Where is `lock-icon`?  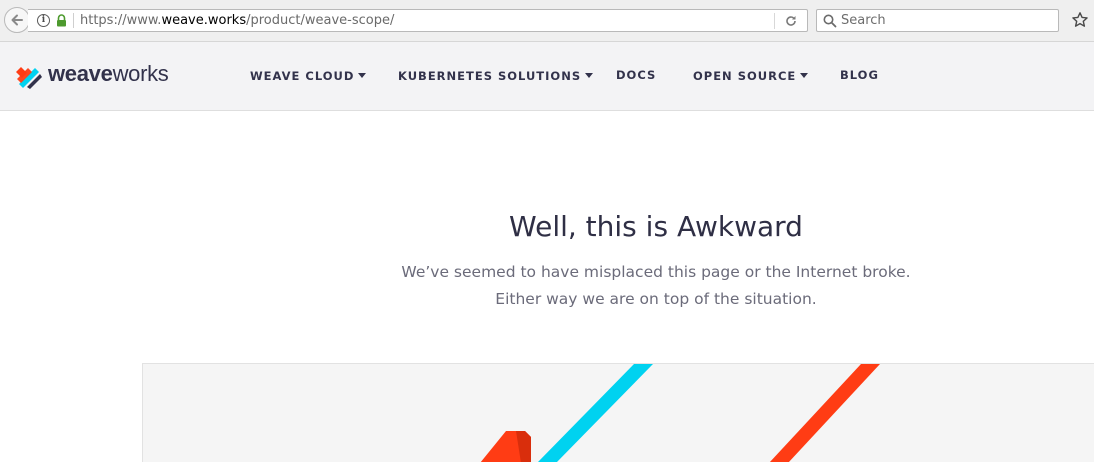 lock-icon is located at coordinates (61, 20).